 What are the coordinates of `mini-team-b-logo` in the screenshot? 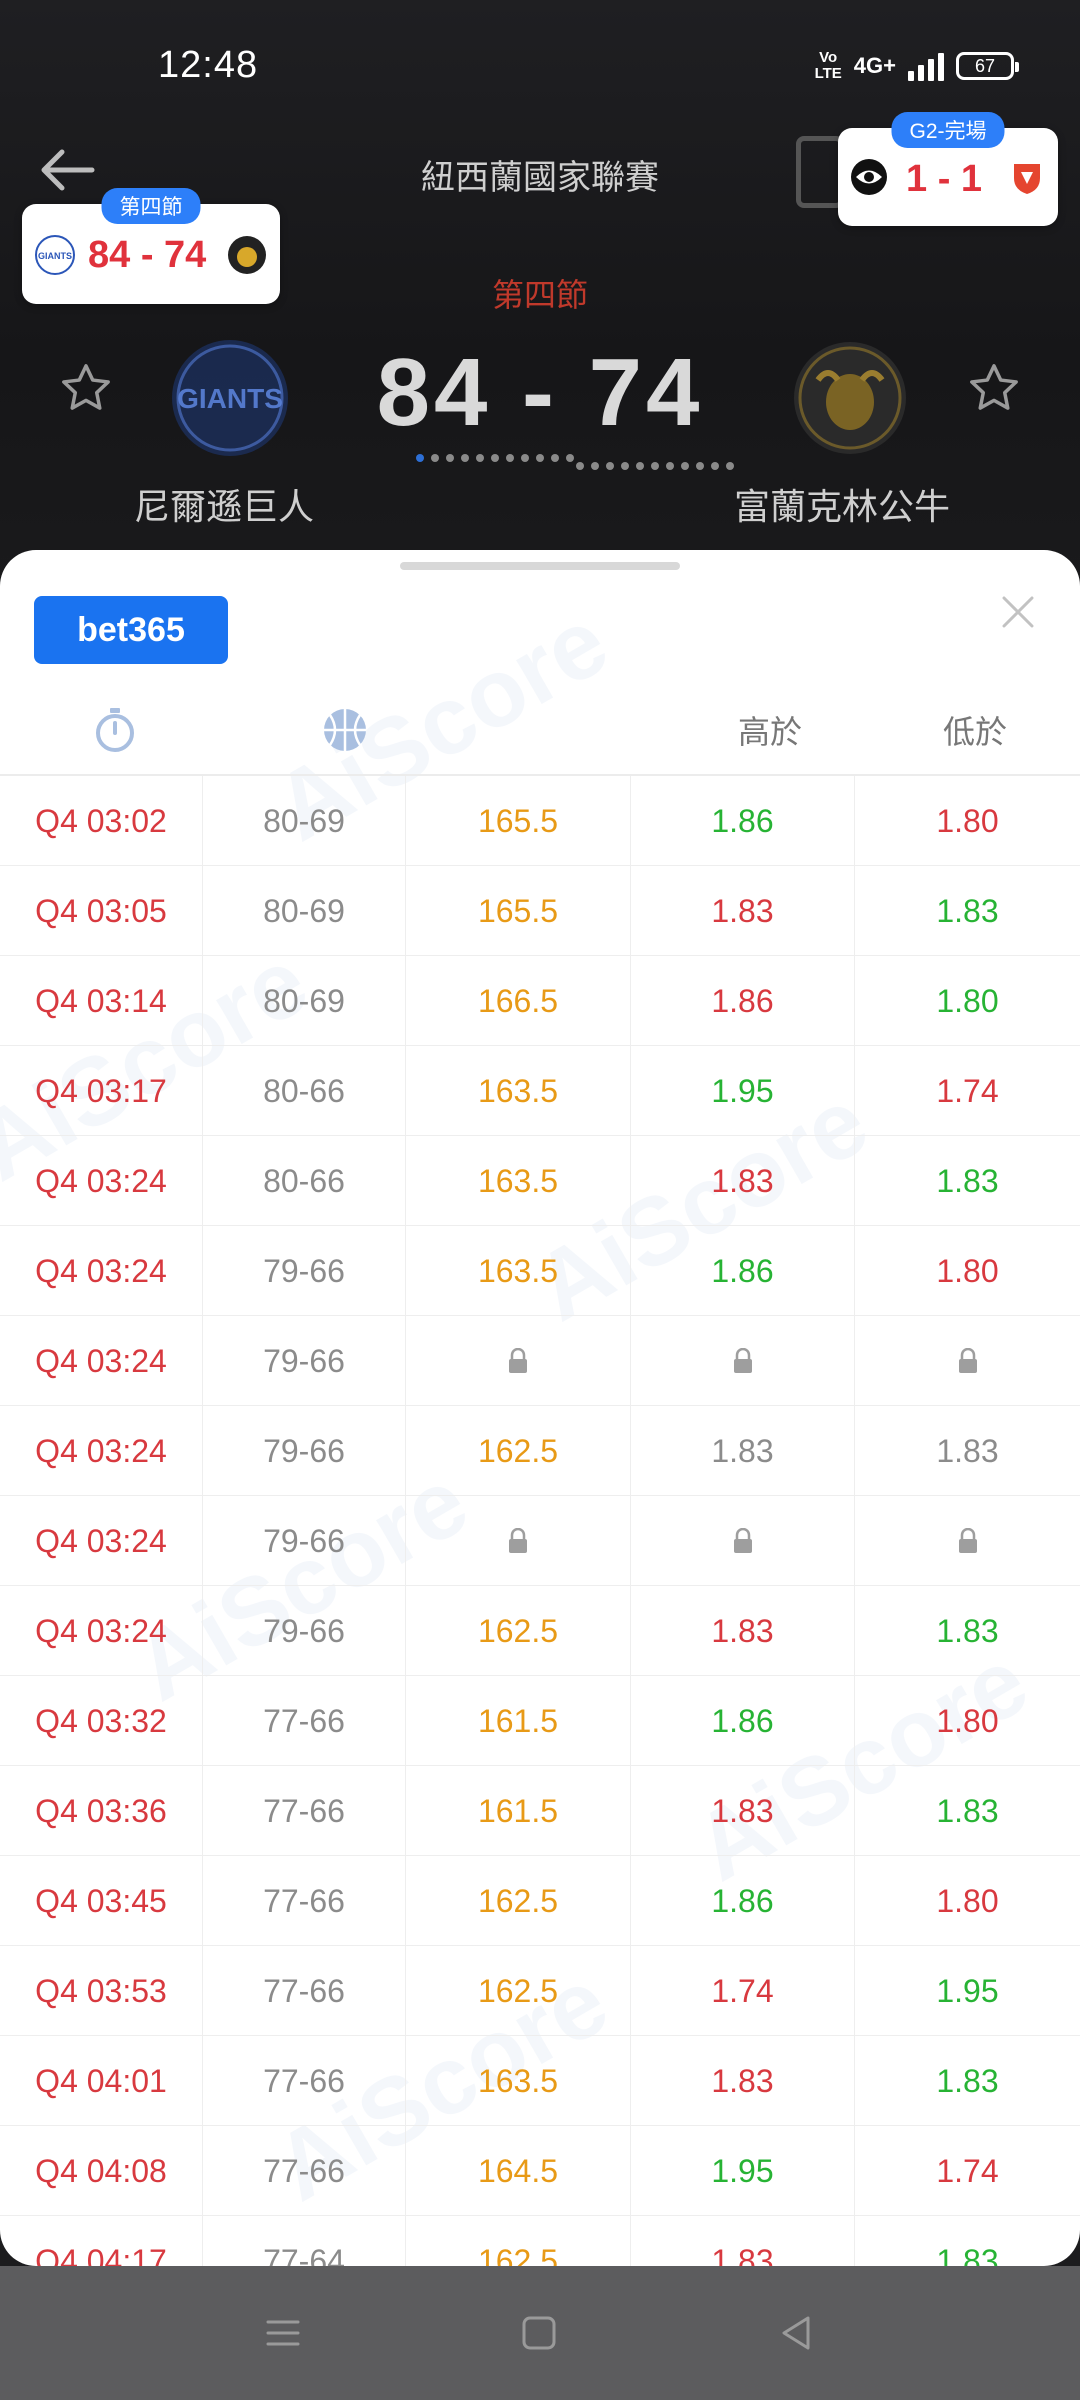 It's located at (1027, 179).